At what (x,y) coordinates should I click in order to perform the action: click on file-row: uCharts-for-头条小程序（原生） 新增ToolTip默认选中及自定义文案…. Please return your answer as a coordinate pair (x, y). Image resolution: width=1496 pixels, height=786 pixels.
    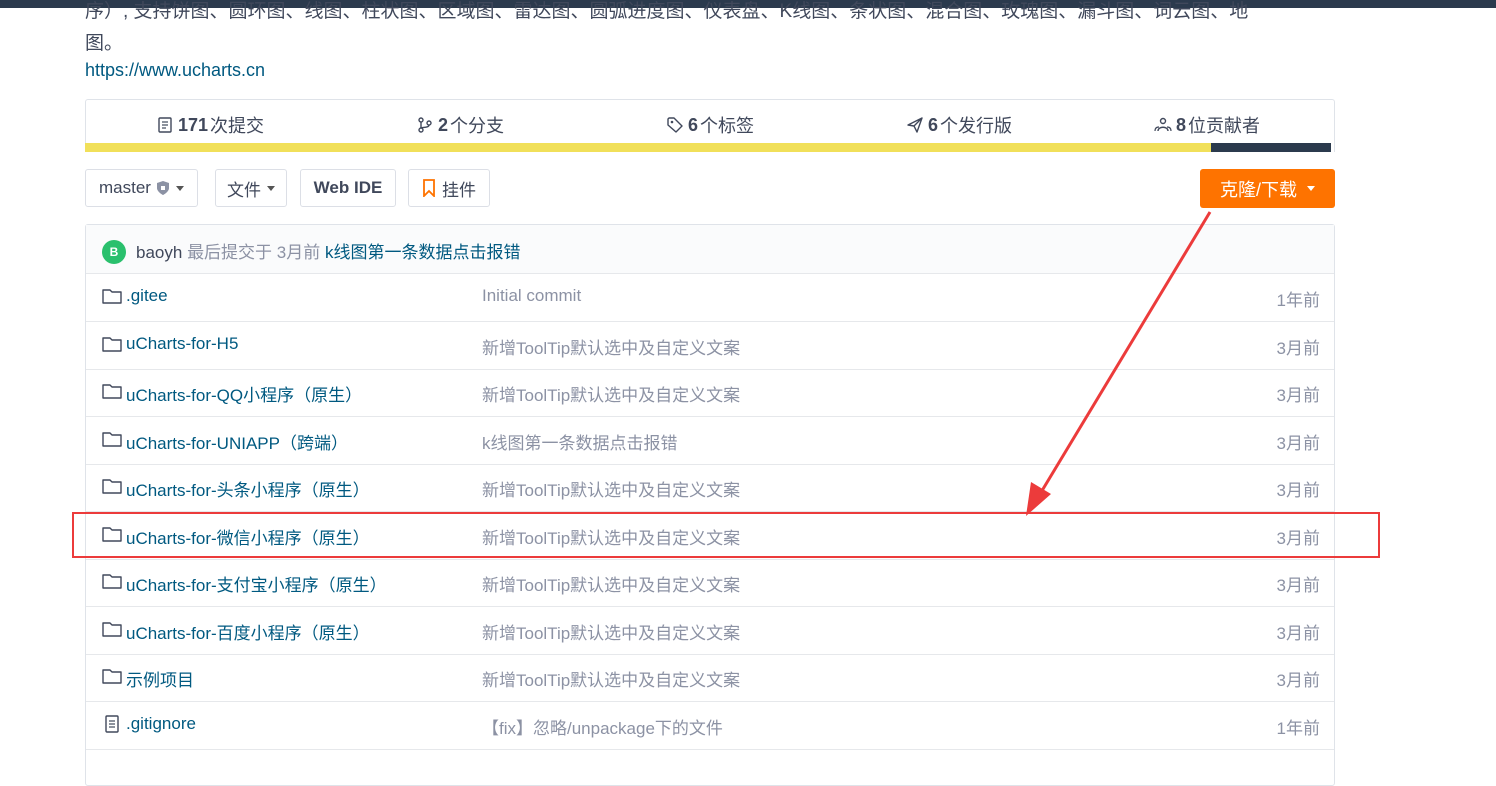
    Looking at the image, I should click on (710, 488).